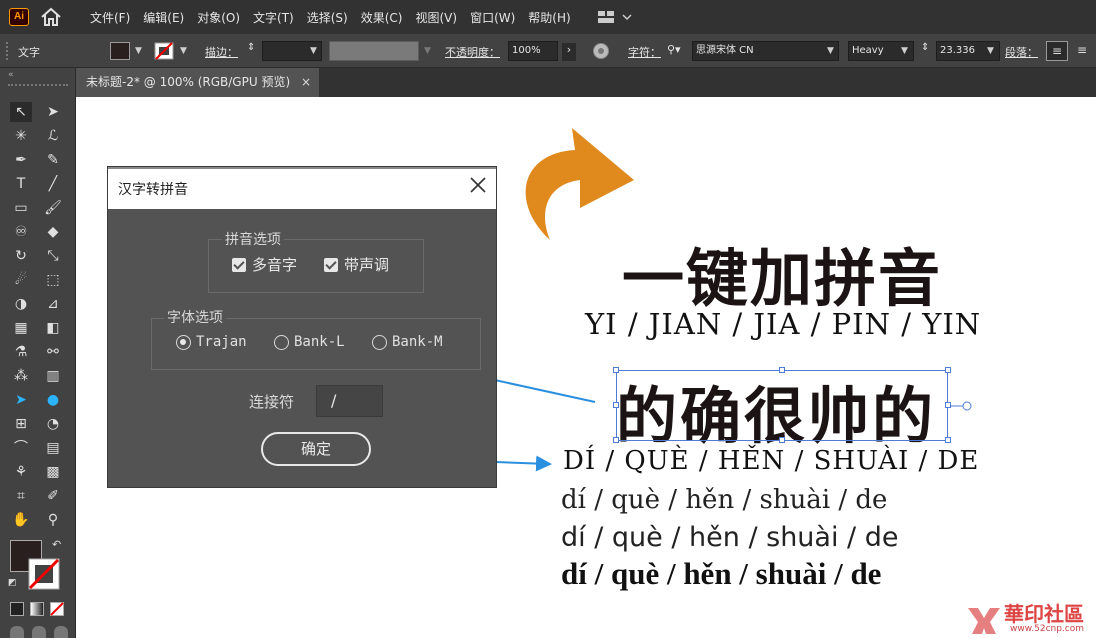 This screenshot has height=638, width=1096. Describe the element at coordinates (183, 342) in the screenshot. I see `radio-selected-icon` at that location.